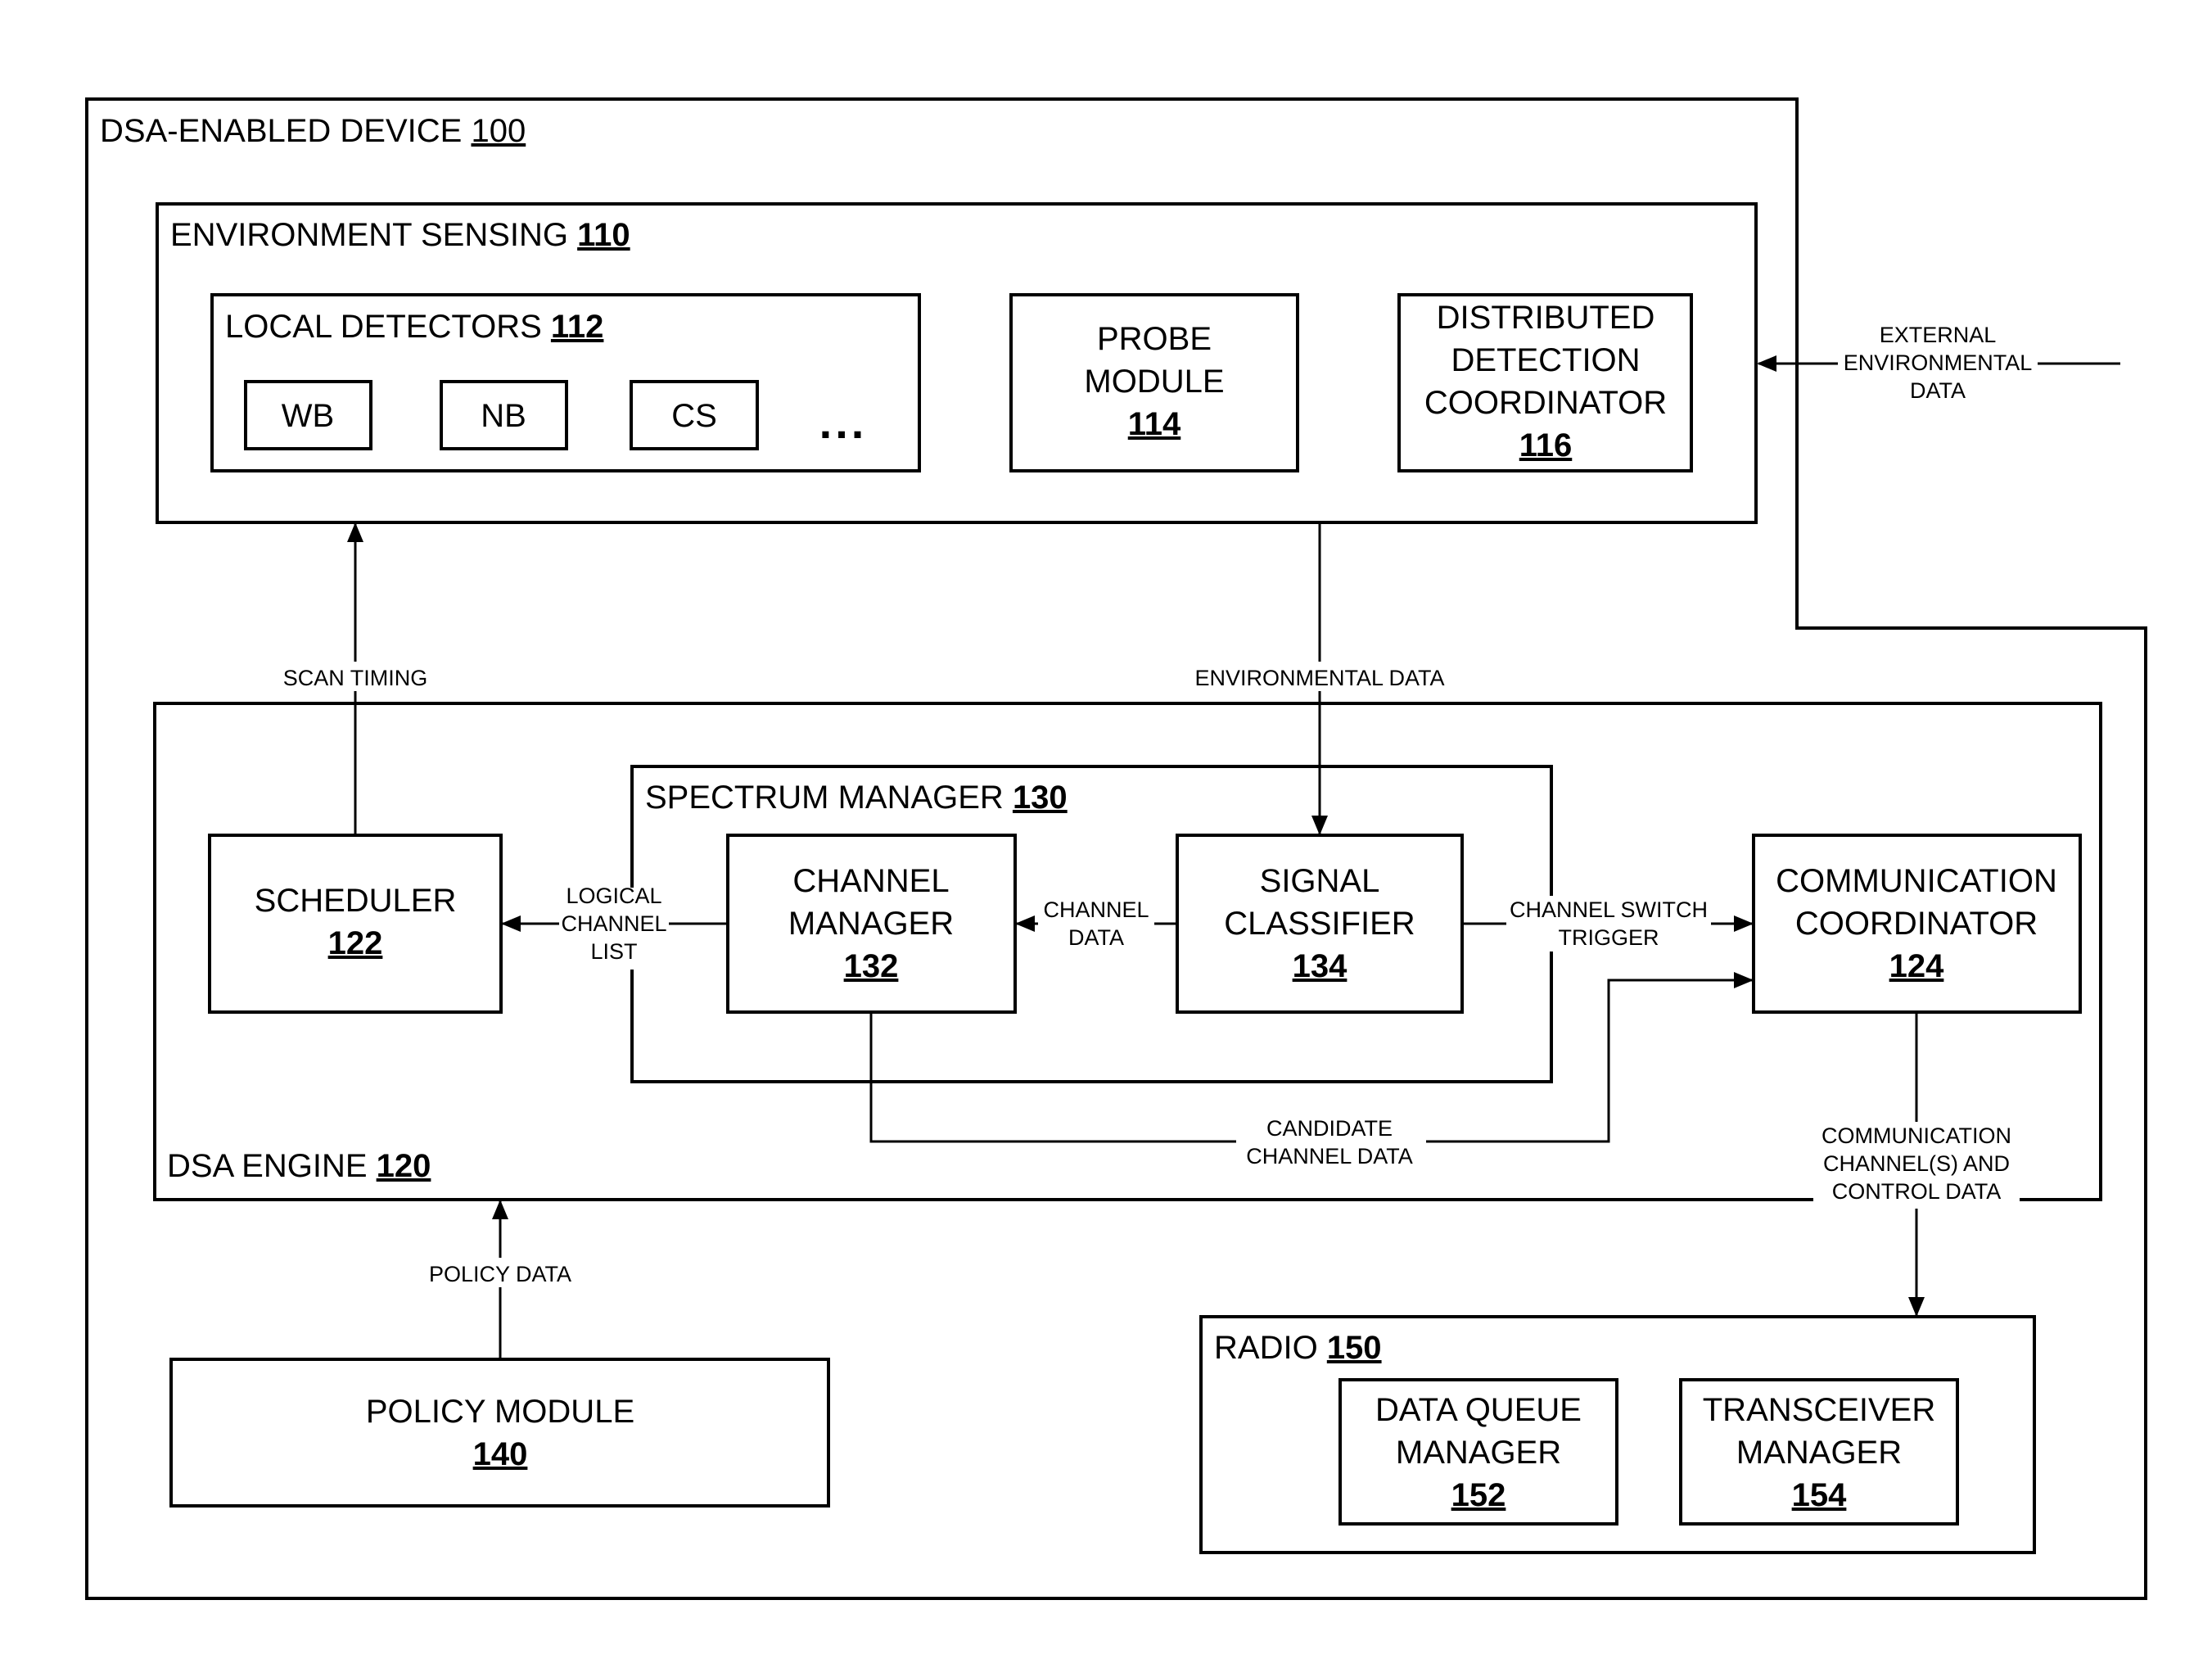 Image resolution: width=2212 pixels, height=1668 pixels. I want to click on channel-manager-line-2: MANAGER, so click(871, 924).